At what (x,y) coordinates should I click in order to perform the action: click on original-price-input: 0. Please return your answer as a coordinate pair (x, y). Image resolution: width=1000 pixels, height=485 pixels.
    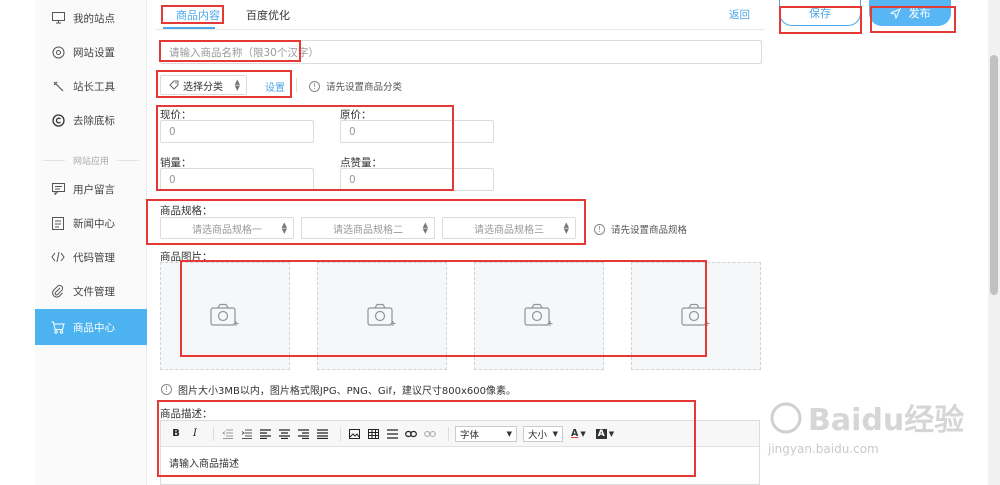
    Looking at the image, I should click on (417, 131).